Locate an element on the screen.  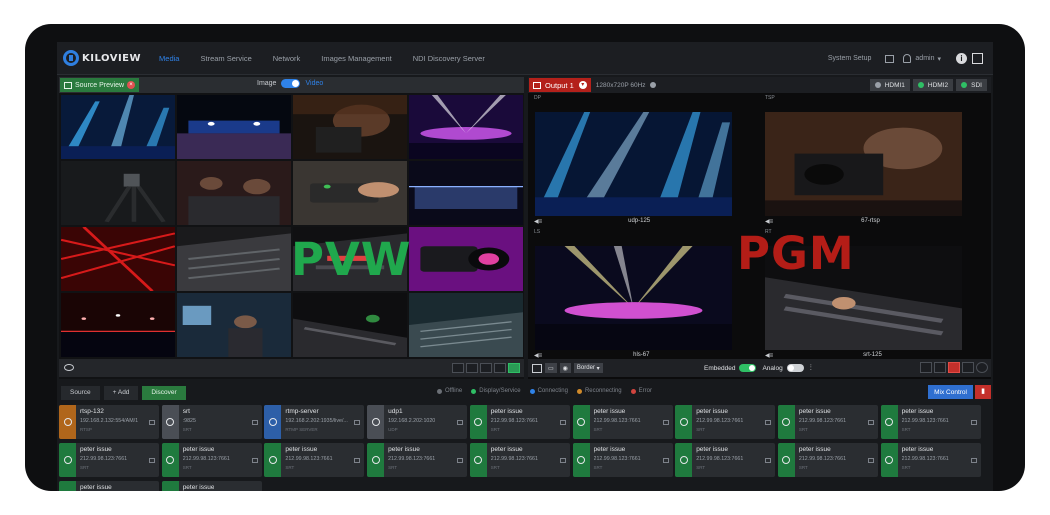
embedded-switch is located at coordinates (748, 368).